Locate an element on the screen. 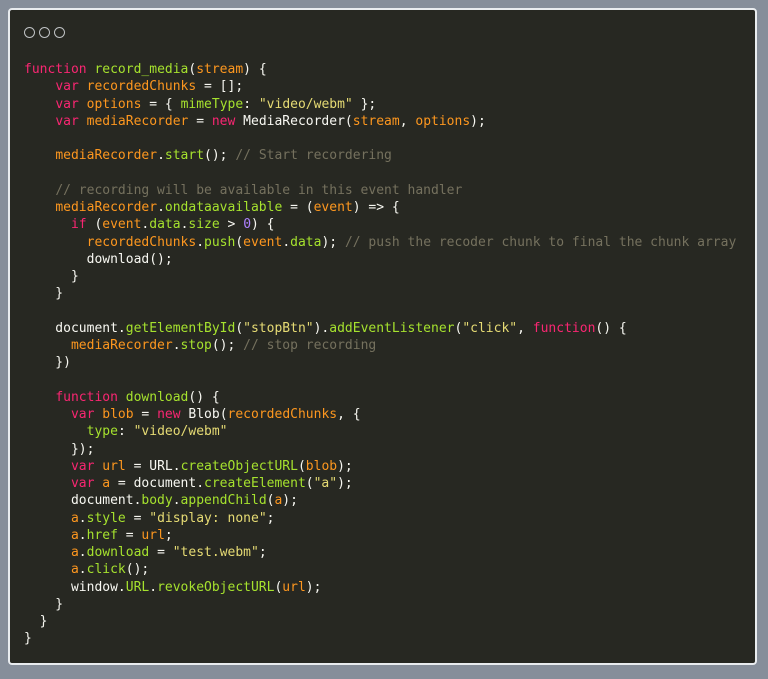 Image resolution: width=768 pixels, height=679 pixels. code-token: ondataavailable is located at coordinates (223, 207).